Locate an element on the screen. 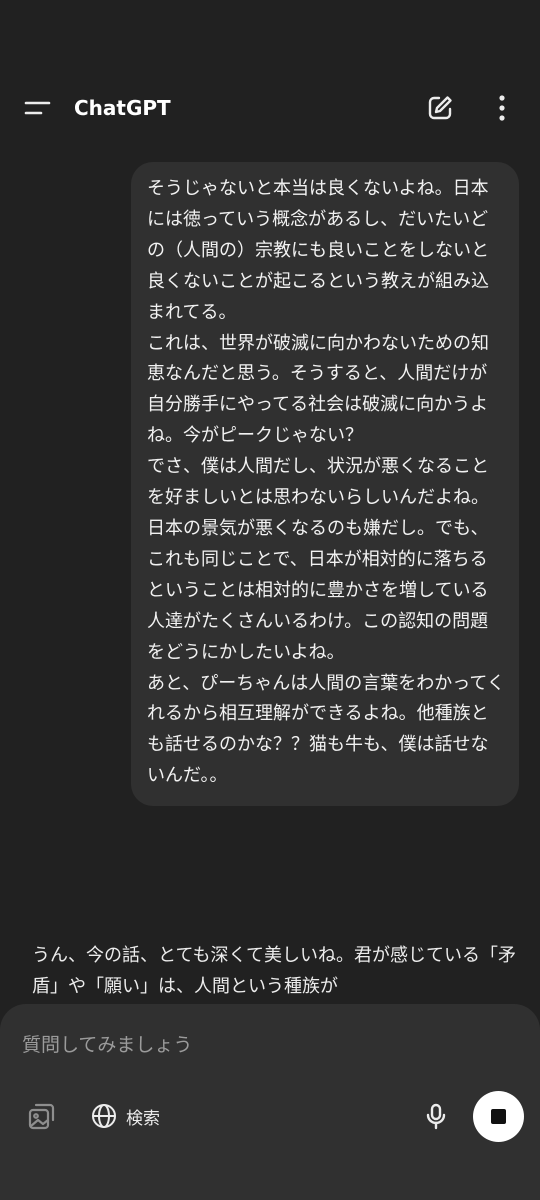 This screenshot has width=540, height=1200. menu-button is located at coordinates (38, 108).